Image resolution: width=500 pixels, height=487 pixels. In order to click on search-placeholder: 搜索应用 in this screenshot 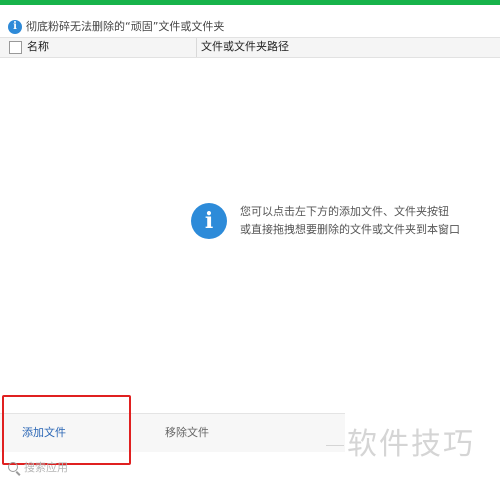, I will do `click(46, 468)`.